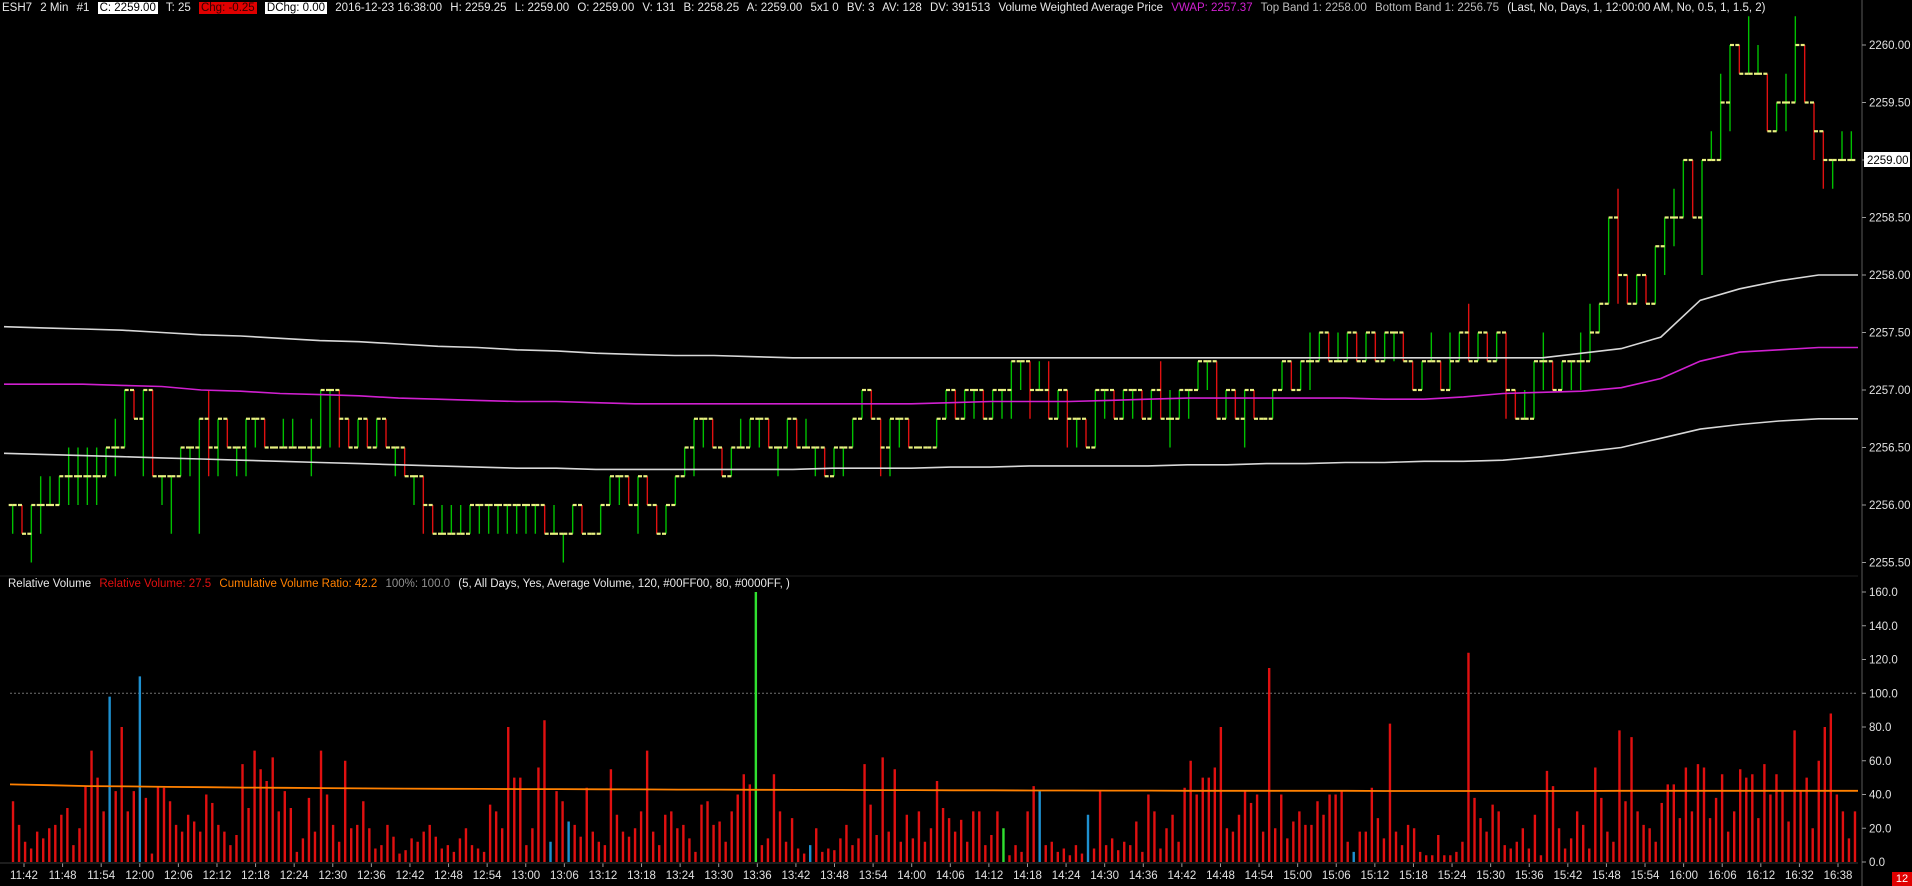 The width and height of the screenshot is (1912, 886). What do you see at coordinates (641, 876) in the screenshot?
I see `time-axis-label: 13:18` at bounding box center [641, 876].